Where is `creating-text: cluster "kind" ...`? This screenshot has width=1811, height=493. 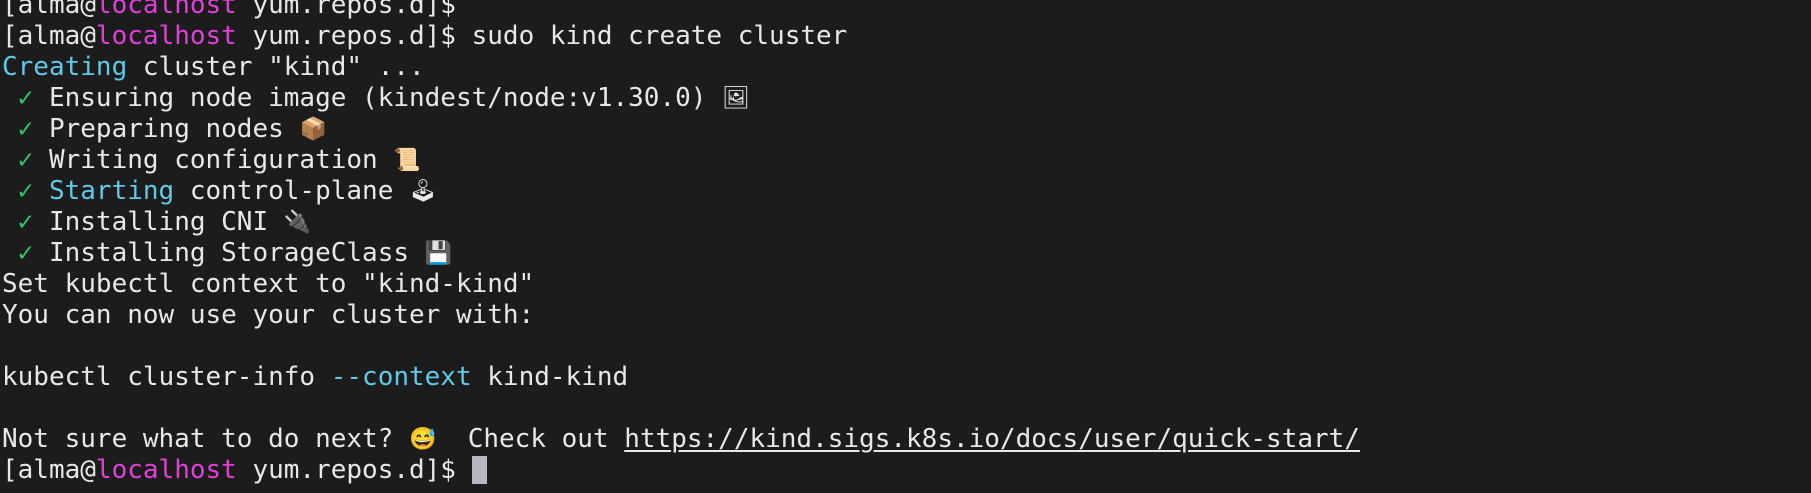
creating-text: cluster "kind" ... is located at coordinates (276, 67).